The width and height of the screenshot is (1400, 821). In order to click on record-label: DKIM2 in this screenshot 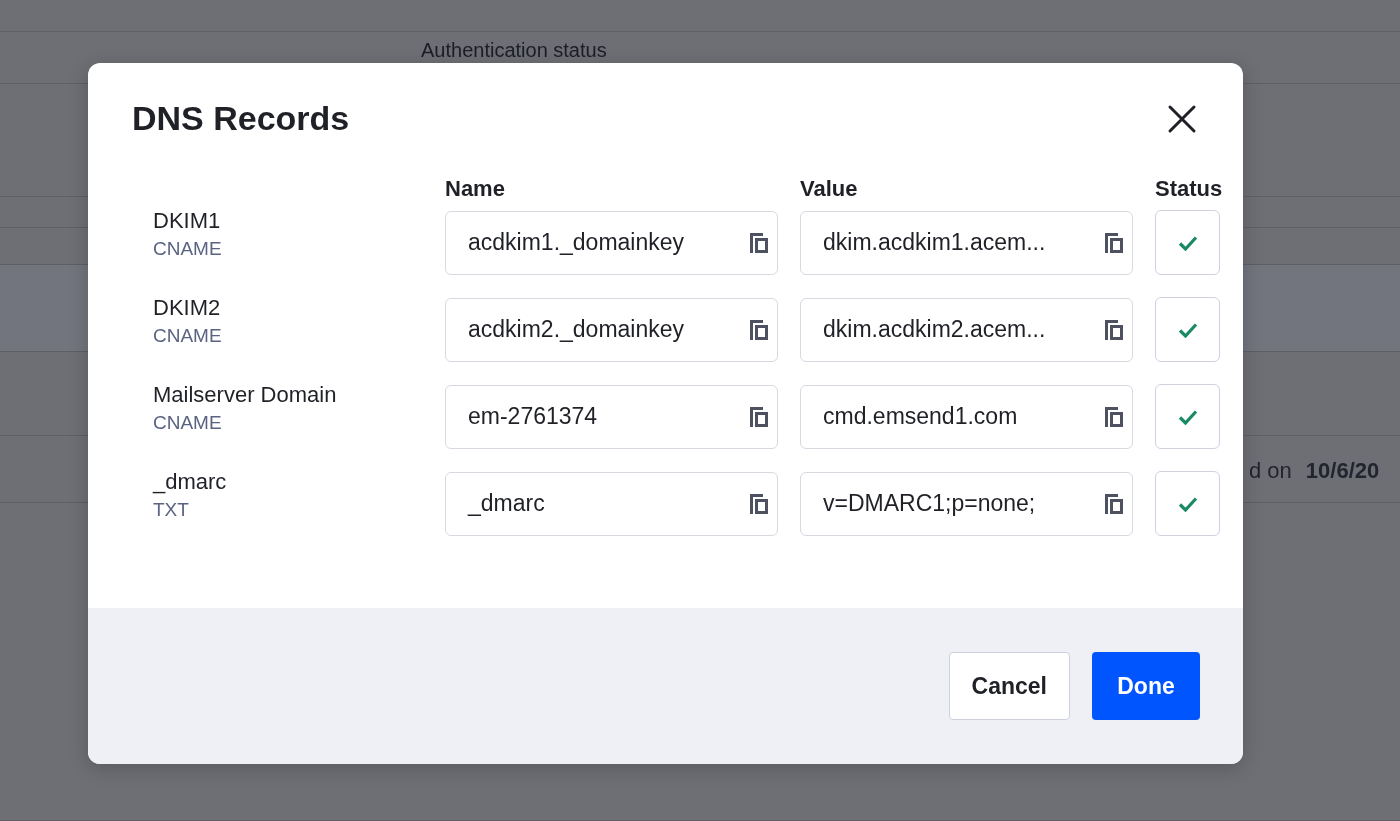, I will do `click(187, 308)`.